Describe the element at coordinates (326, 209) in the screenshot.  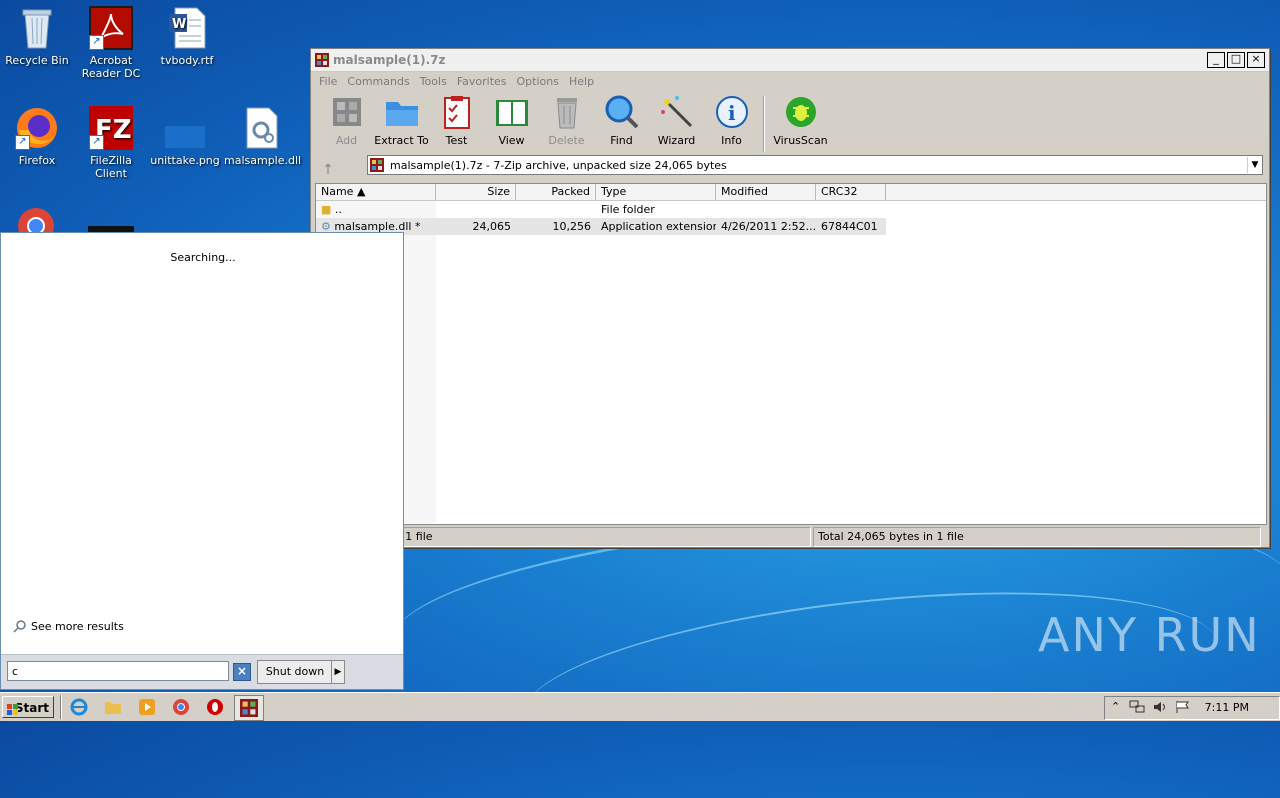
I see `folder-icon: ■` at that location.